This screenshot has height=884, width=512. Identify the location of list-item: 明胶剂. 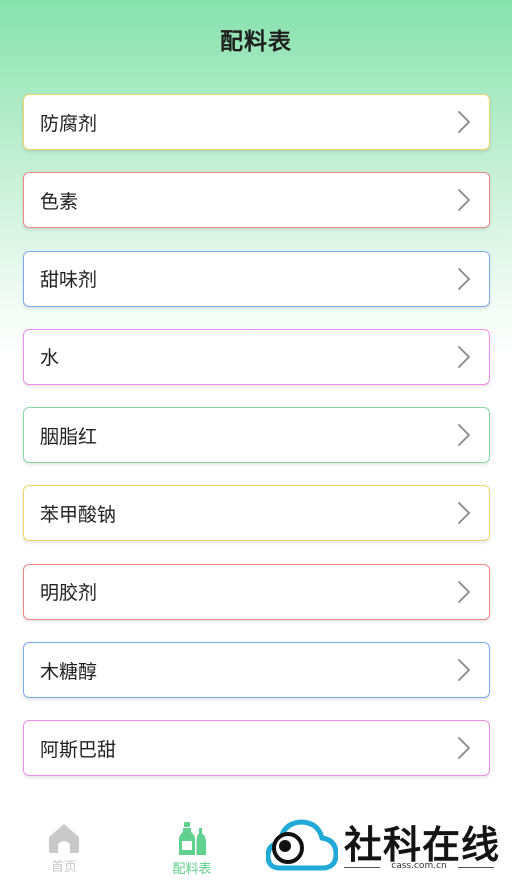
(256, 591).